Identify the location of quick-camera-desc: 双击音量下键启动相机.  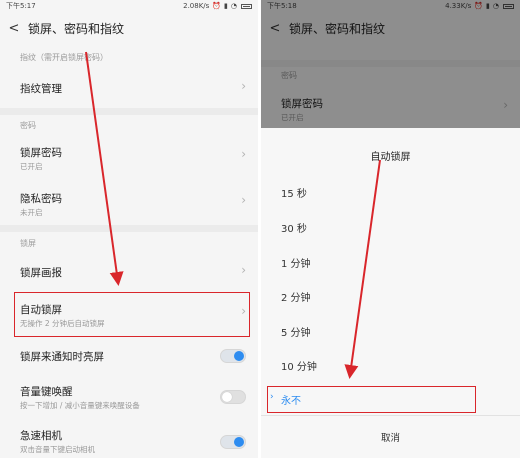
(57, 449).